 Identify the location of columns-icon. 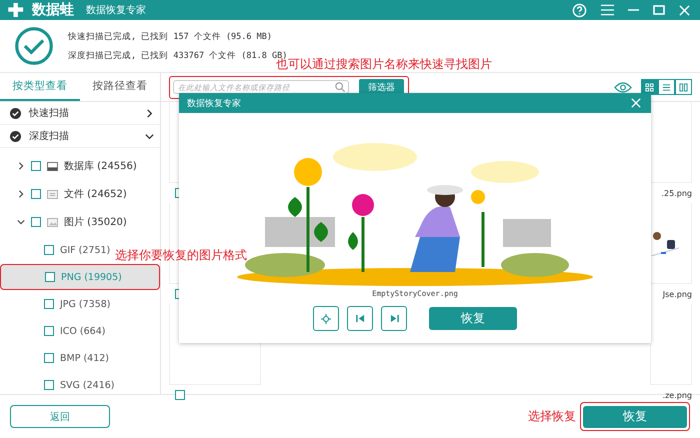
(683, 87).